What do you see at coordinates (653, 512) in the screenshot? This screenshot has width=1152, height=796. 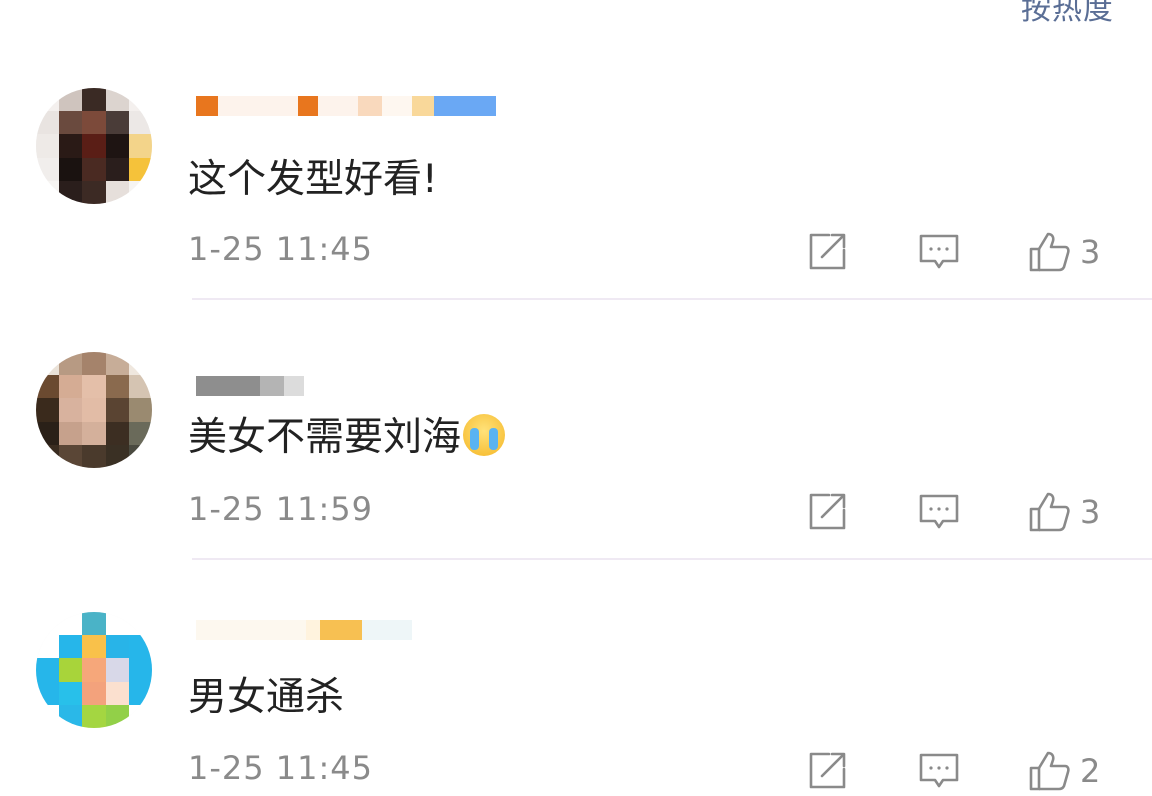 I see `comment-meta: 1-25 11:59 3` at bounding box center [653, 512].